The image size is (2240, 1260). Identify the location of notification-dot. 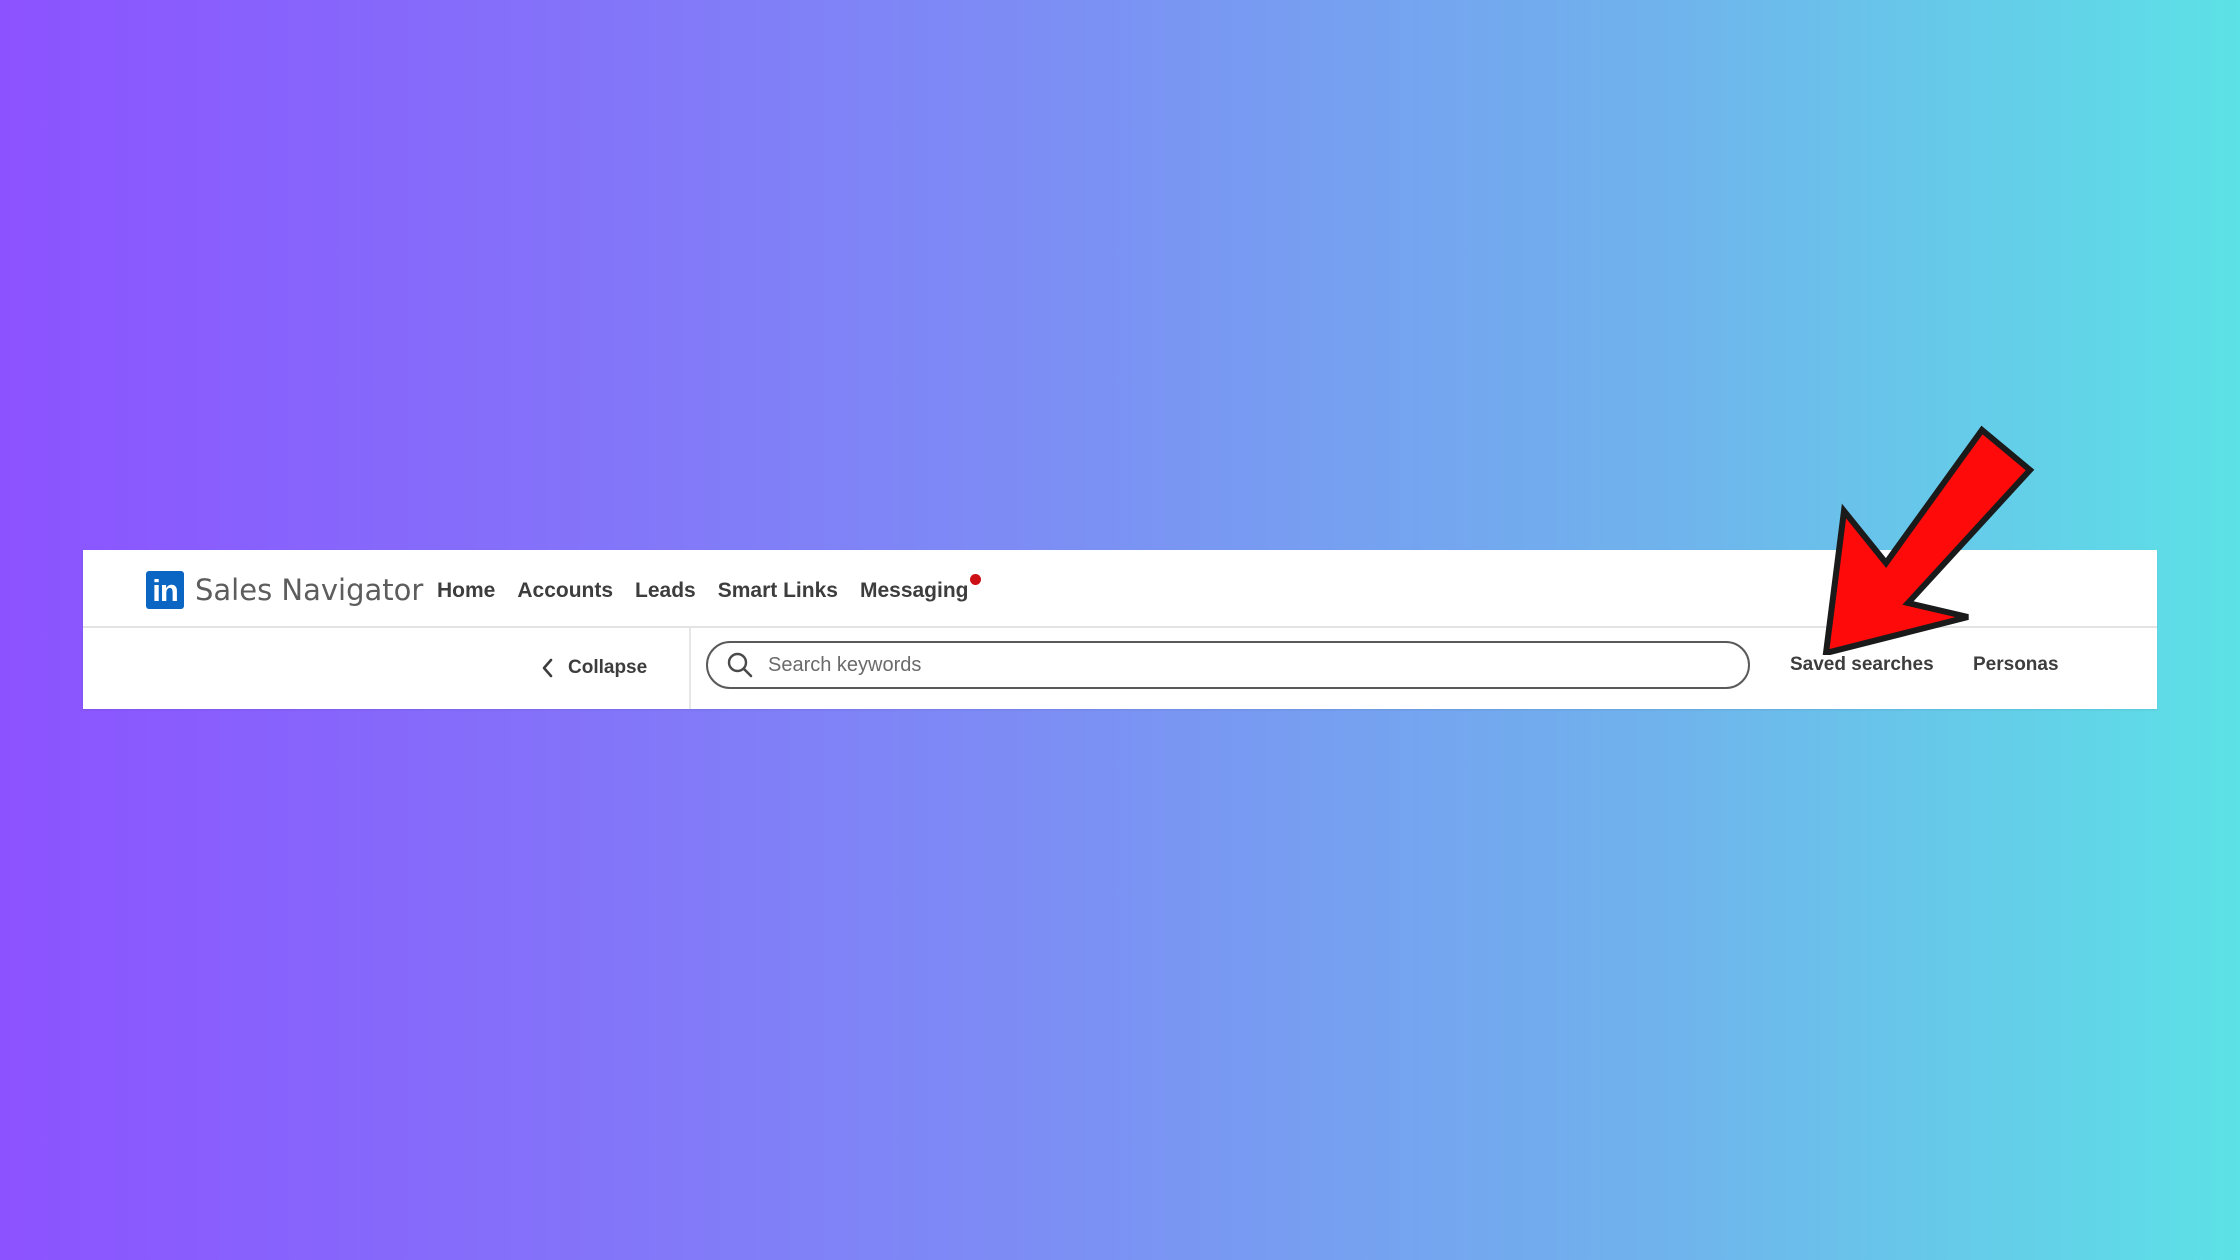
(975, 579).